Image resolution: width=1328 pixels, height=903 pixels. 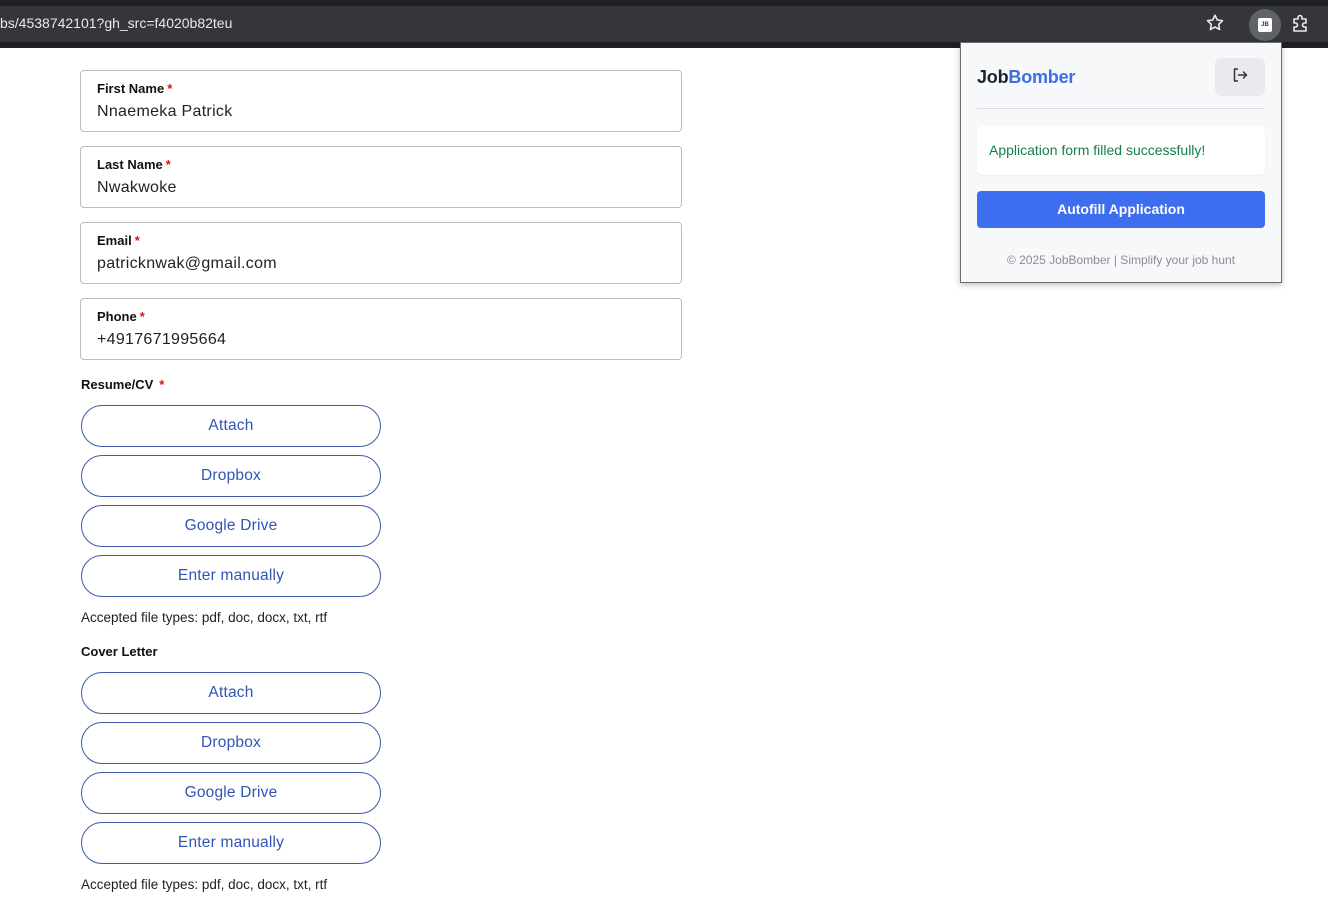 I want to click on logout-button, so click(x=1240, y=77).